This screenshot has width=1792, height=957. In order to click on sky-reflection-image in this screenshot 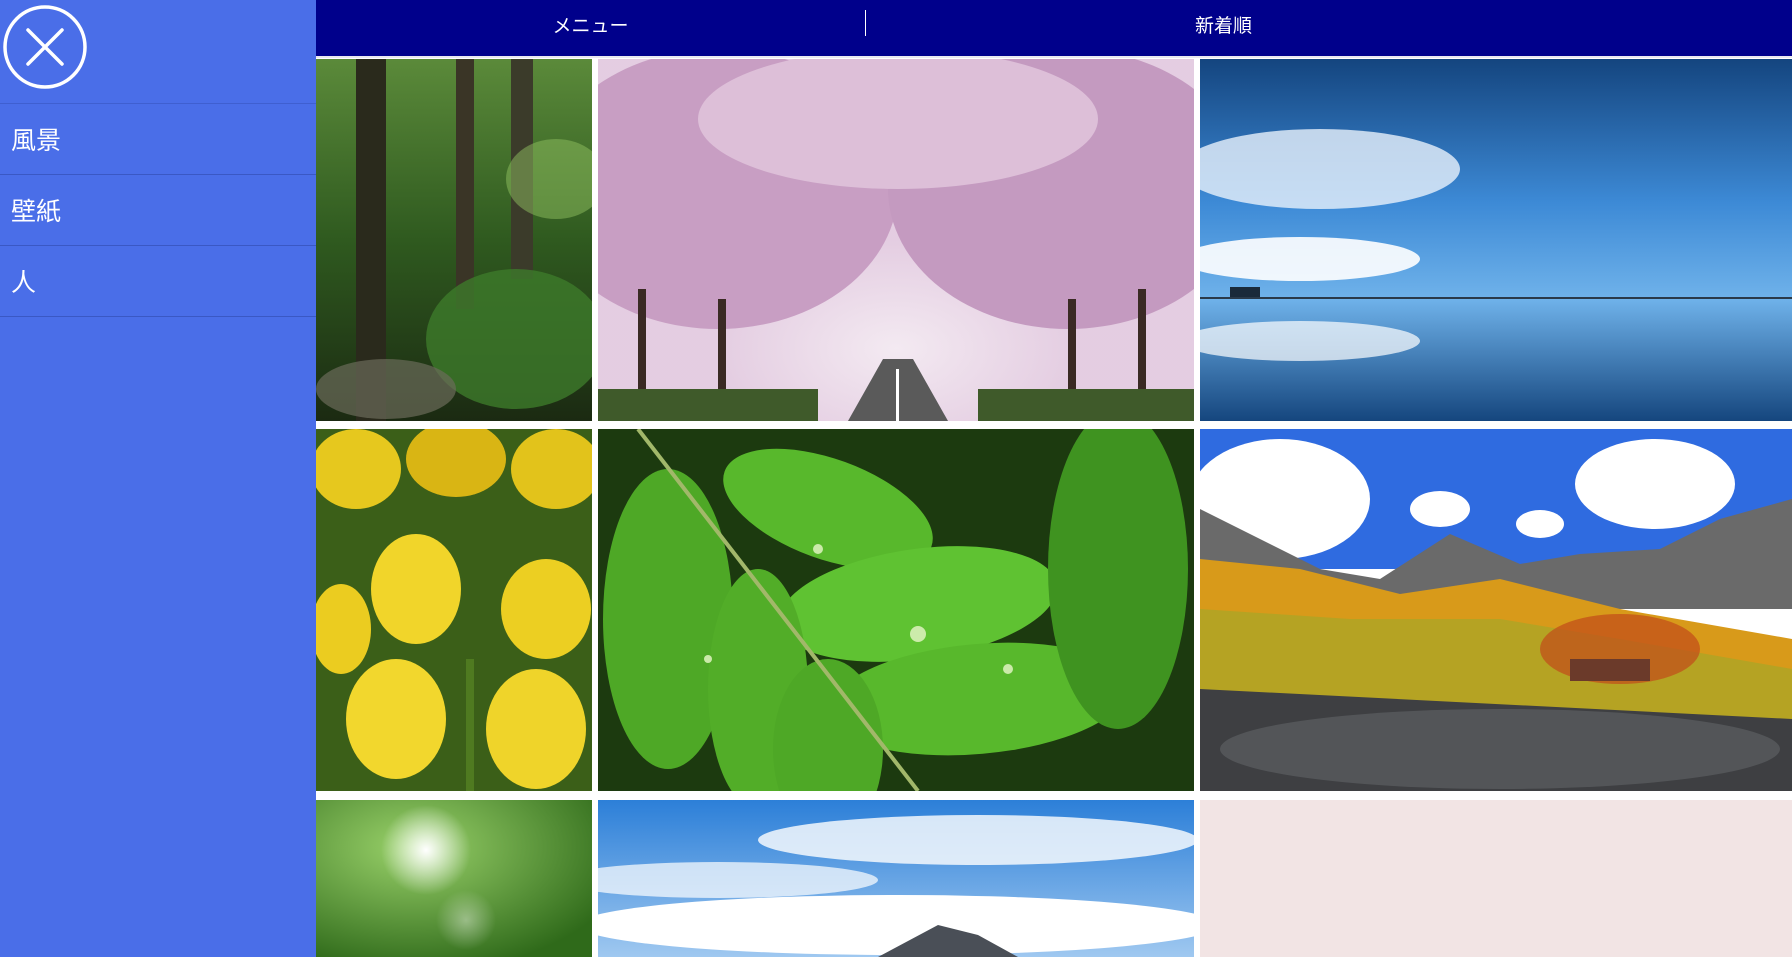, I will do `click(1496, 240)`.